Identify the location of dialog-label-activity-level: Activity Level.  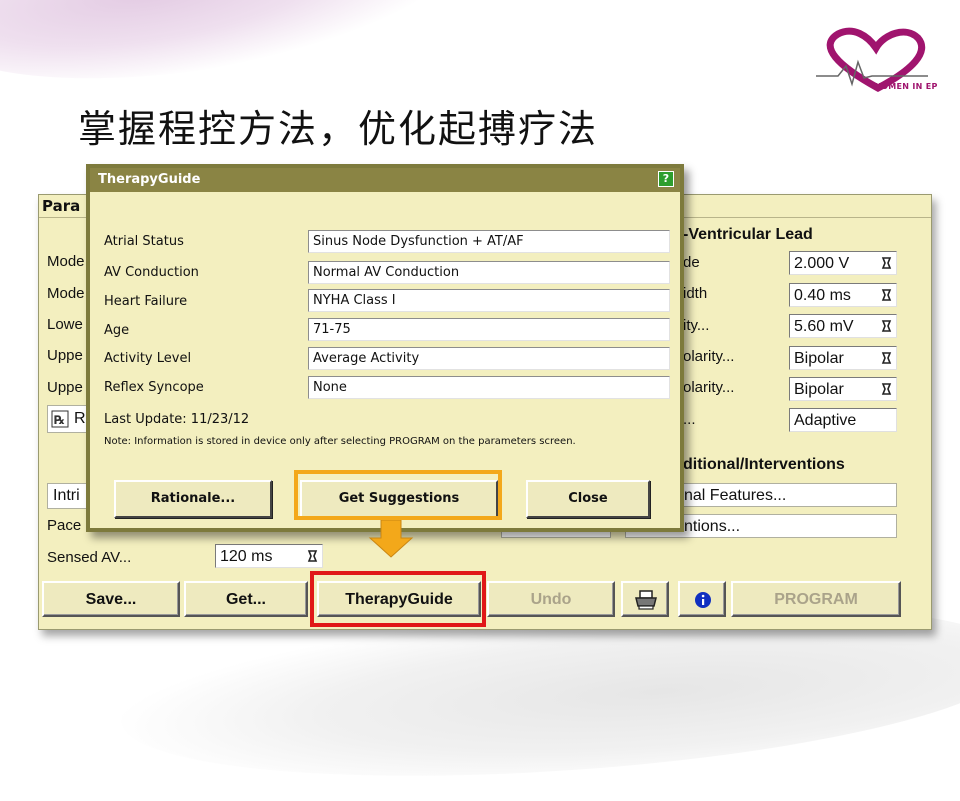
(148, 358).